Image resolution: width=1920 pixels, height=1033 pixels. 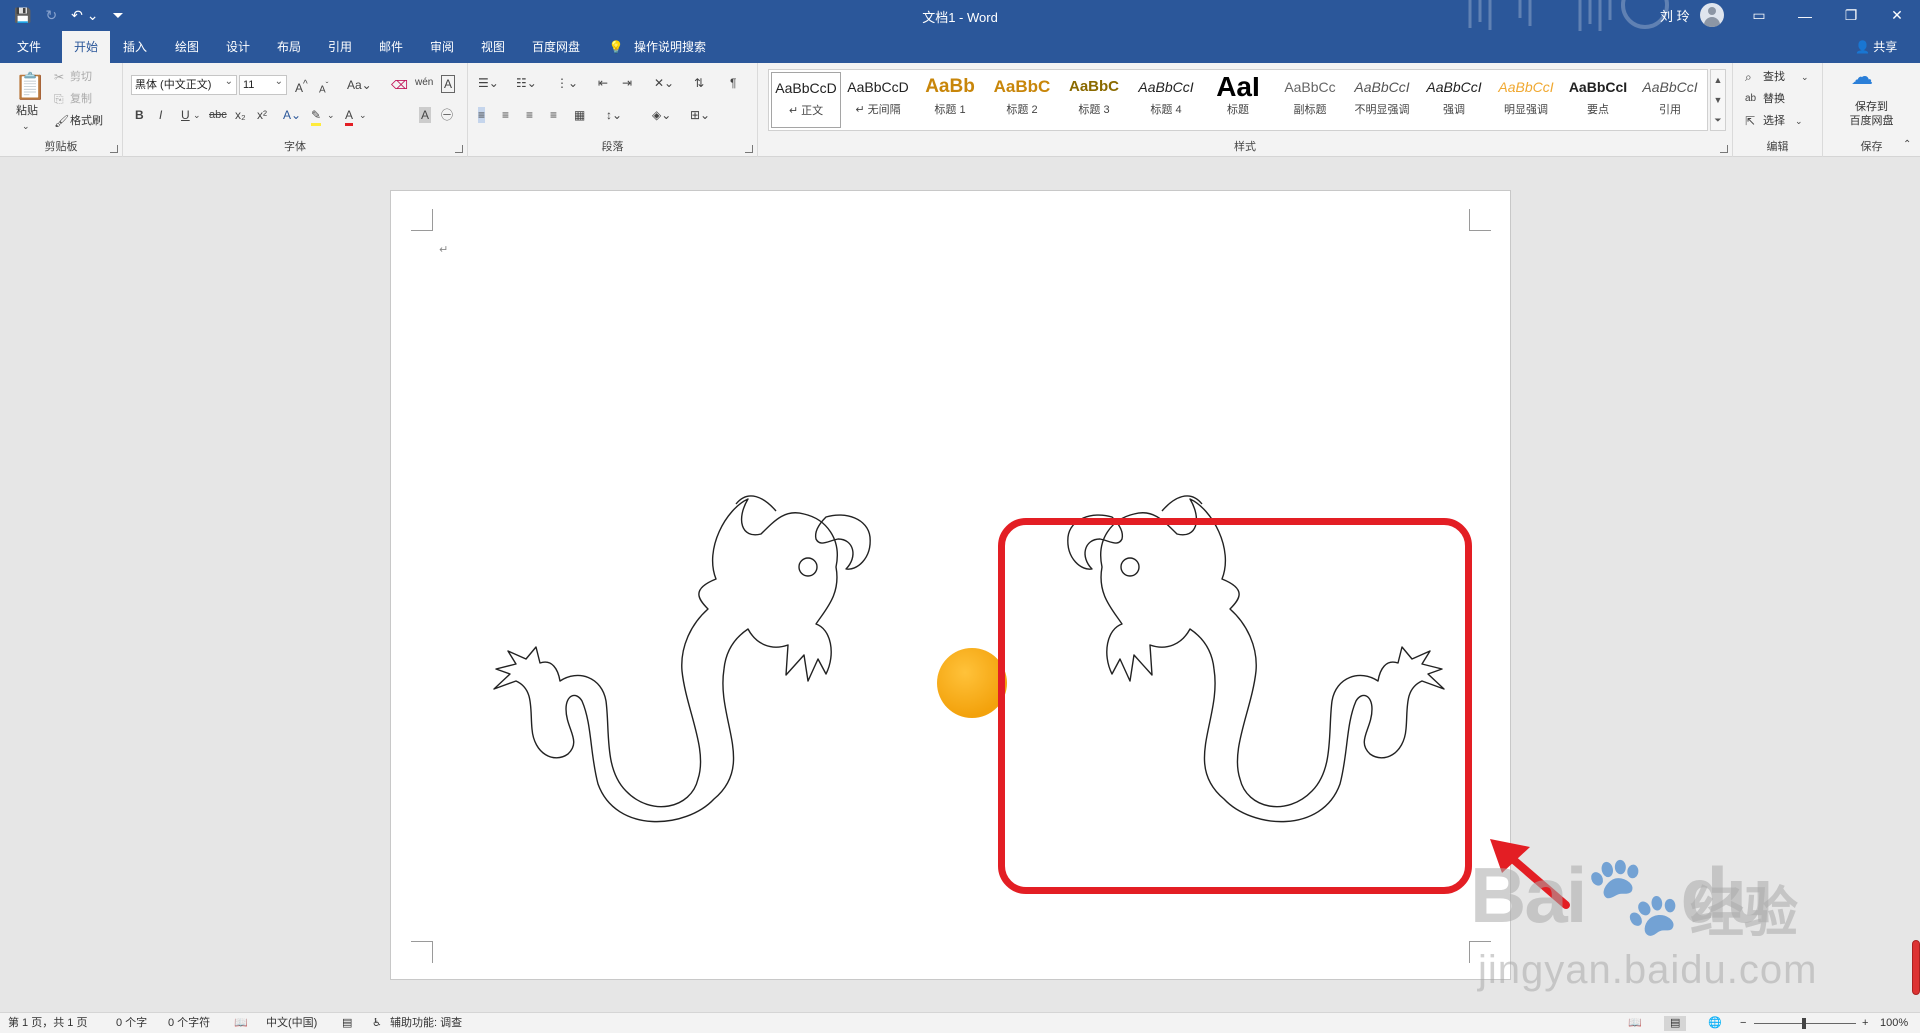 What do you see at coordinates (627, 83) in the screenshot?
I see `increase-indent-icon: ⇥` at bounding box center [627, 83].